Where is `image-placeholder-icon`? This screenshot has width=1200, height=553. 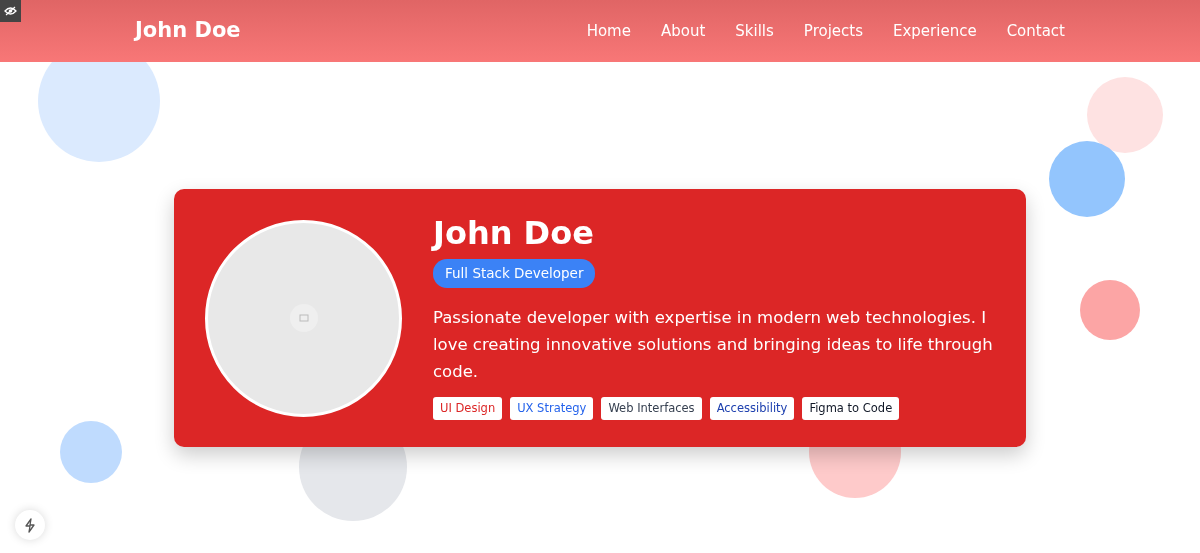
image-placeholder-icon is located at coordinates (303, 318).